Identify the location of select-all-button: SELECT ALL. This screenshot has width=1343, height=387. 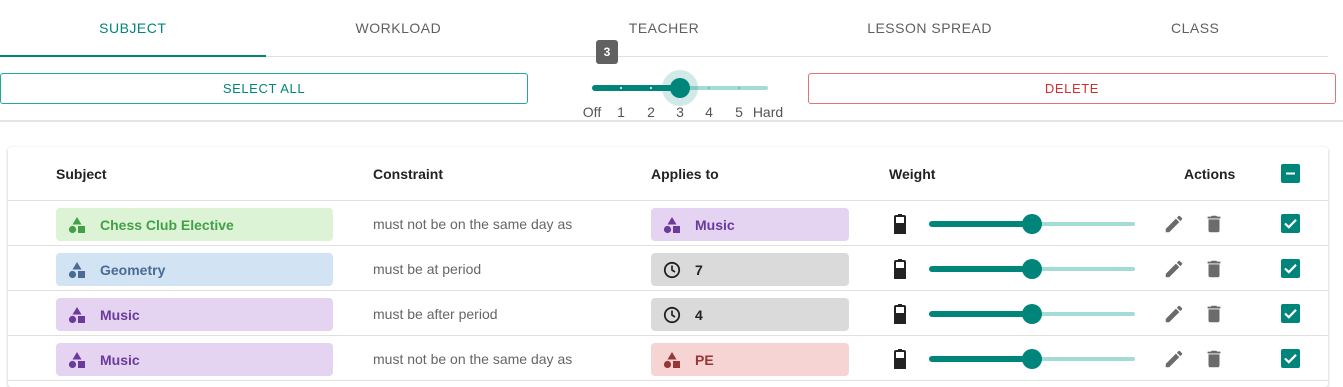
(264, 88).